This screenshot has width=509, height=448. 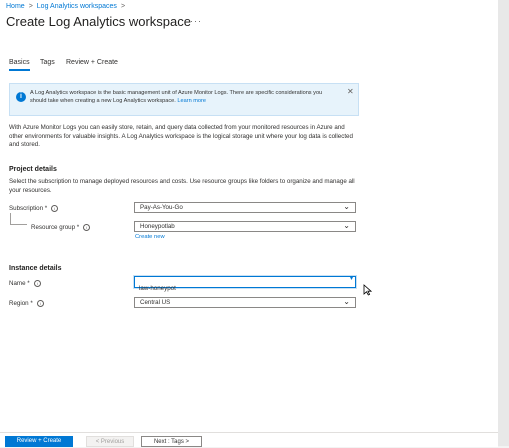 What do you see at coordinates (77, 6) in the screenshot?
I see `breadcrumb-log-analytics: Log Analytics workspaces` at bounding box center [77, 6].